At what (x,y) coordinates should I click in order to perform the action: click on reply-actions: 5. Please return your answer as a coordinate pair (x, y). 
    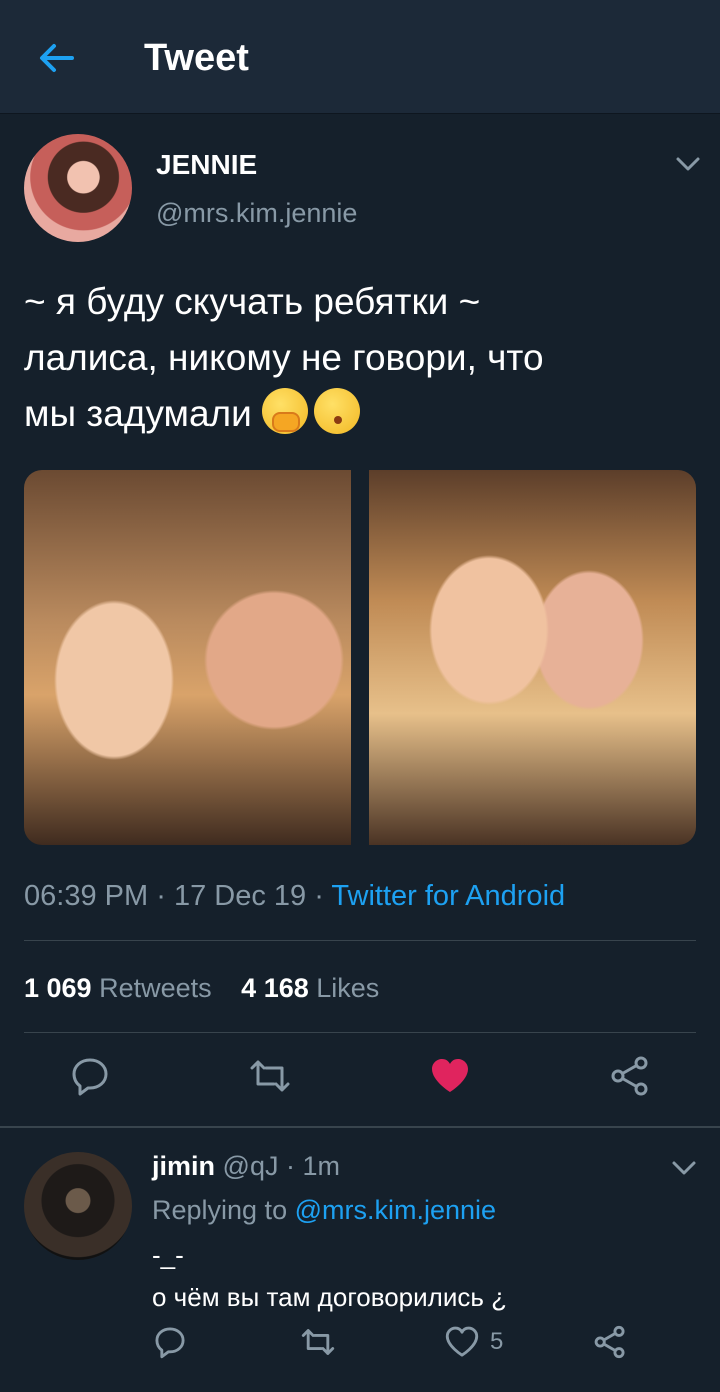
    Looking at the image, I should click on (360, 1344).